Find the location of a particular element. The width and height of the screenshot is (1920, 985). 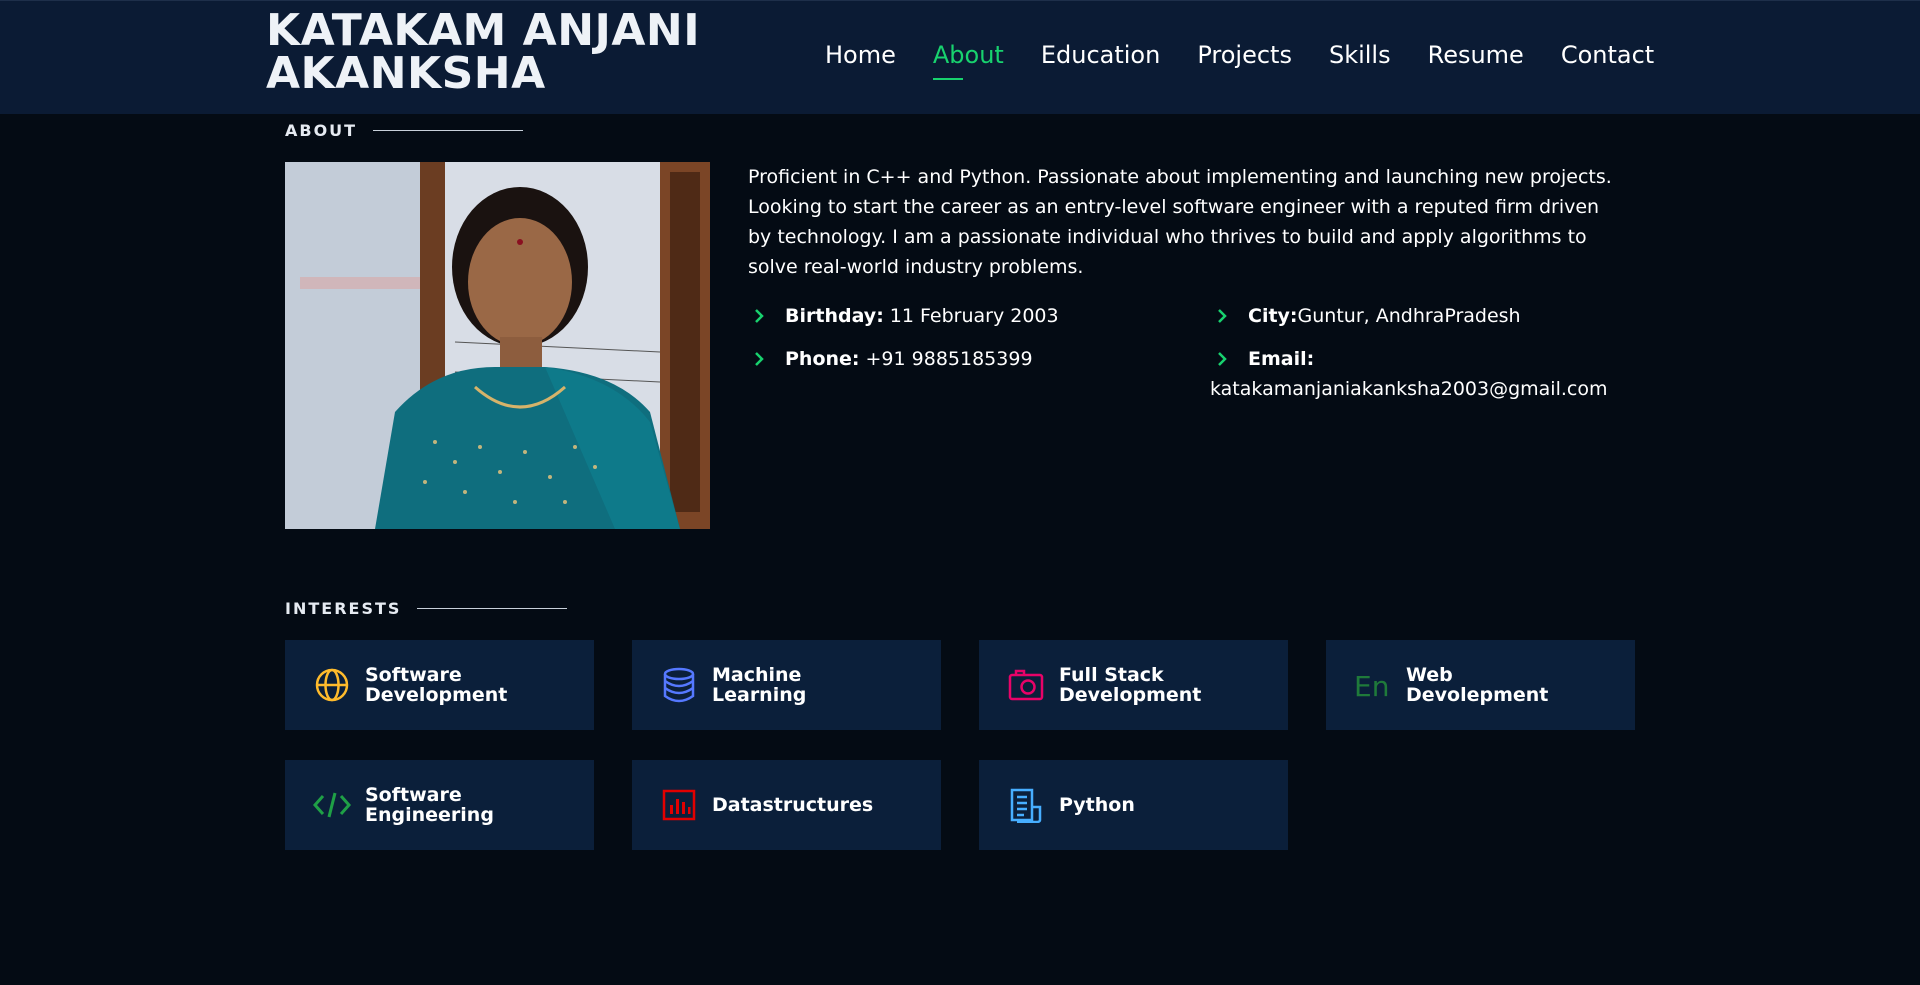

about-title-text: ABOUT is located at coordinates (321, 130).